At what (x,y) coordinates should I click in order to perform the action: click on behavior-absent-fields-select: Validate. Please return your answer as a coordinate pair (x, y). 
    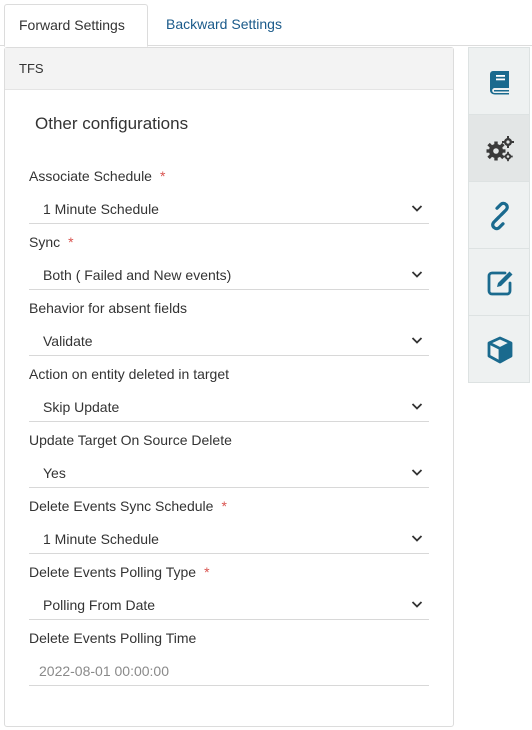
    Looking at the image, I should click on (229, 341).